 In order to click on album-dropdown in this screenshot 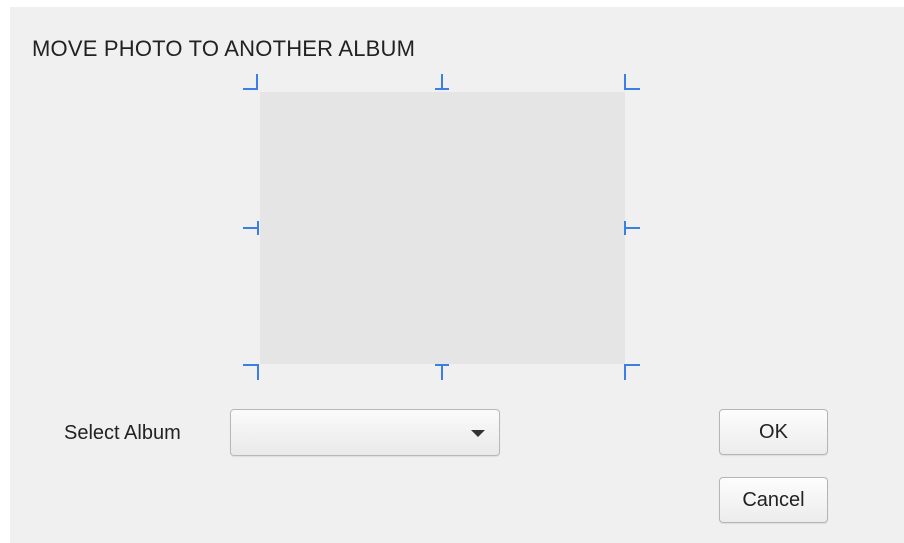, I will do `click(365, 432)`.